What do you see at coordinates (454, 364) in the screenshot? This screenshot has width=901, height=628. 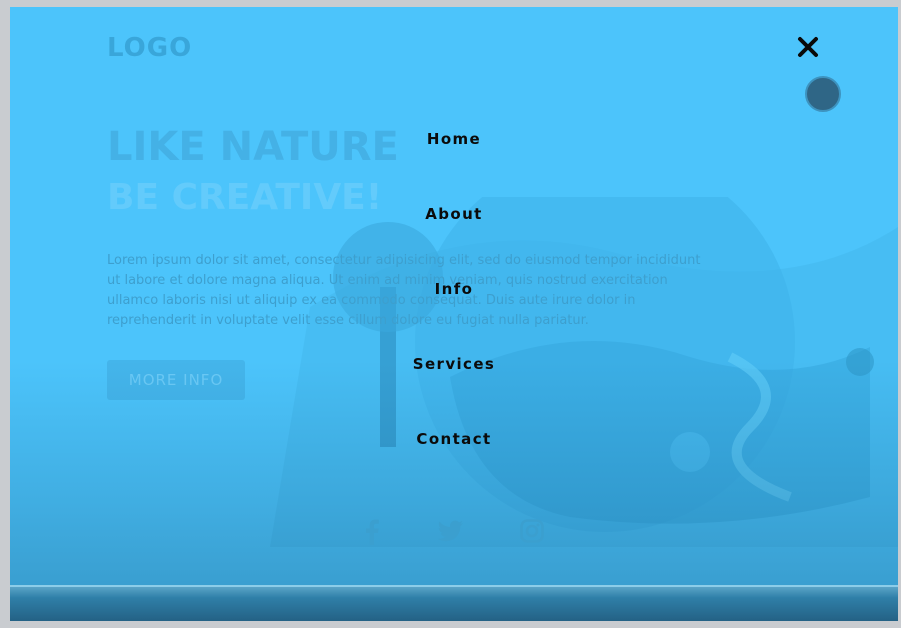 I see `nav-item-services: Services` at bounding box center [454, 364].